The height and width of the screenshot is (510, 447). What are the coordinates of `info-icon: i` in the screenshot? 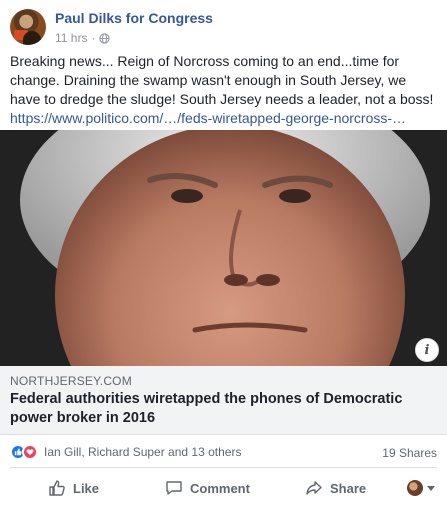 It's located at (427, 350).